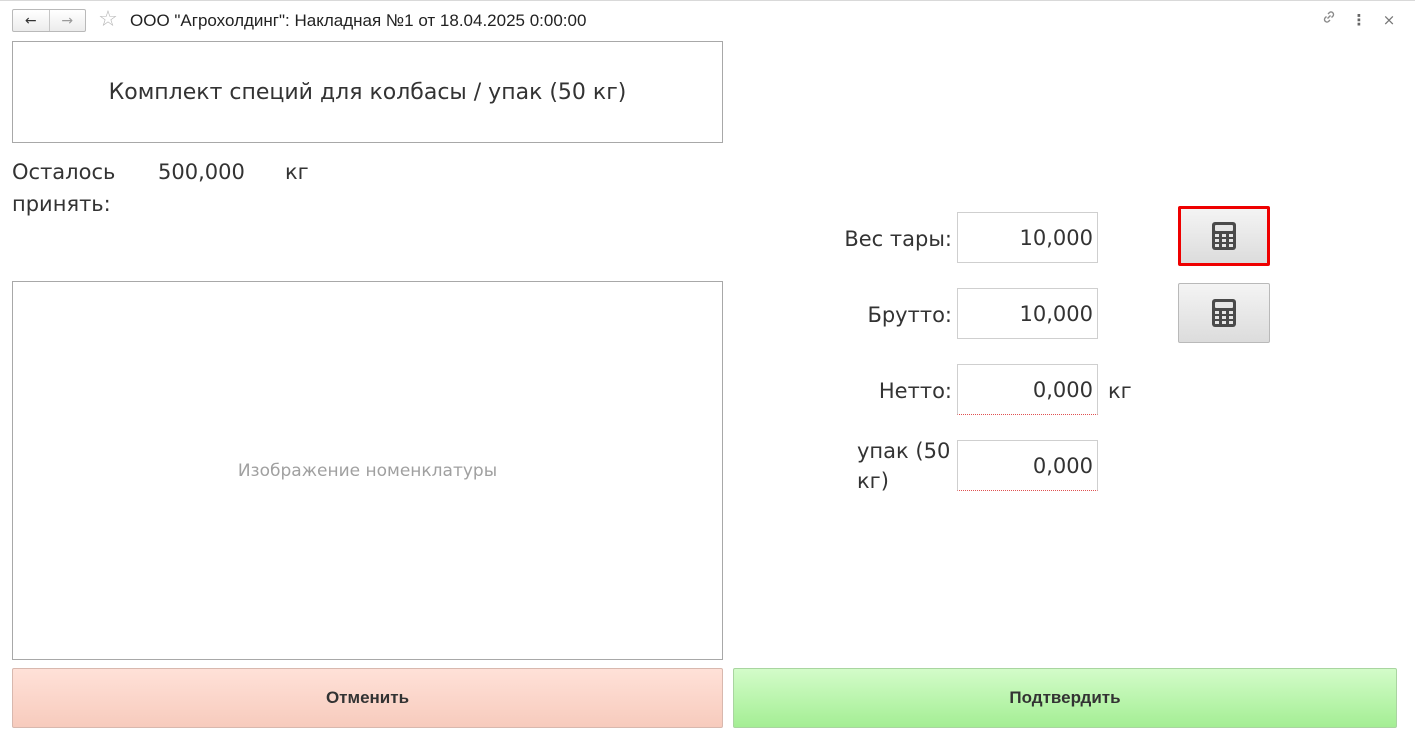 The height and width of the screenshot is (740, 1415). What do you see at coordinates (898, 239) in the screenshot?
I see `tare-label: Вес тары:` at bounding box center [898, 239].